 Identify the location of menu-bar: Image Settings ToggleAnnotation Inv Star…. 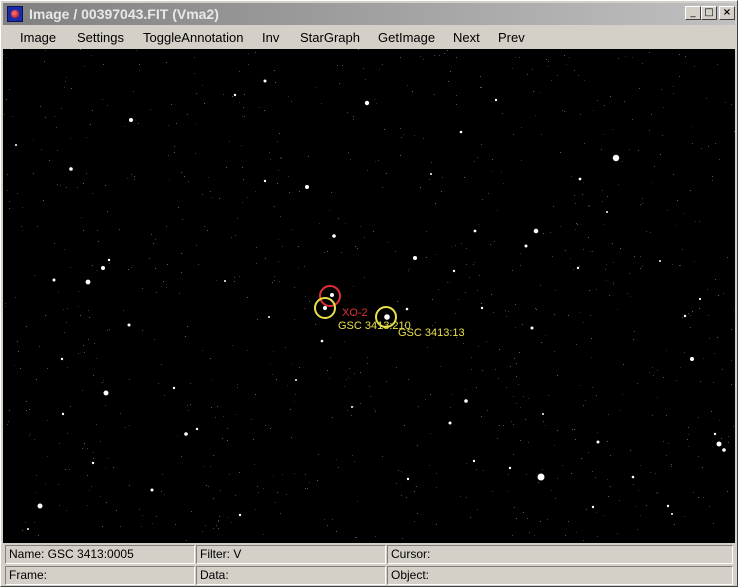
(369, 38).